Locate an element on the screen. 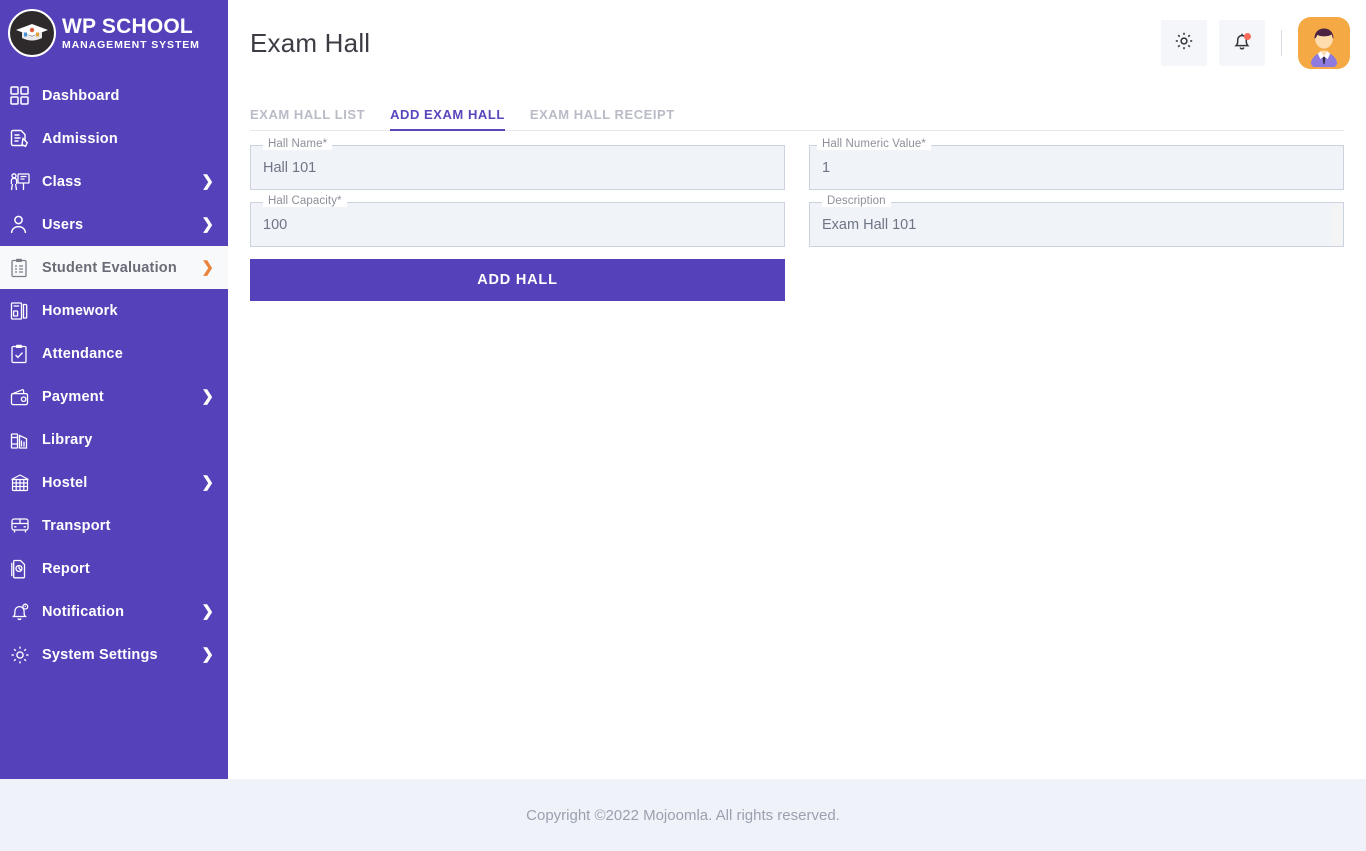 The width and height of the screenshot is (1366, 851). sidebar-item-label: Library is located at coordinates (67, 439).